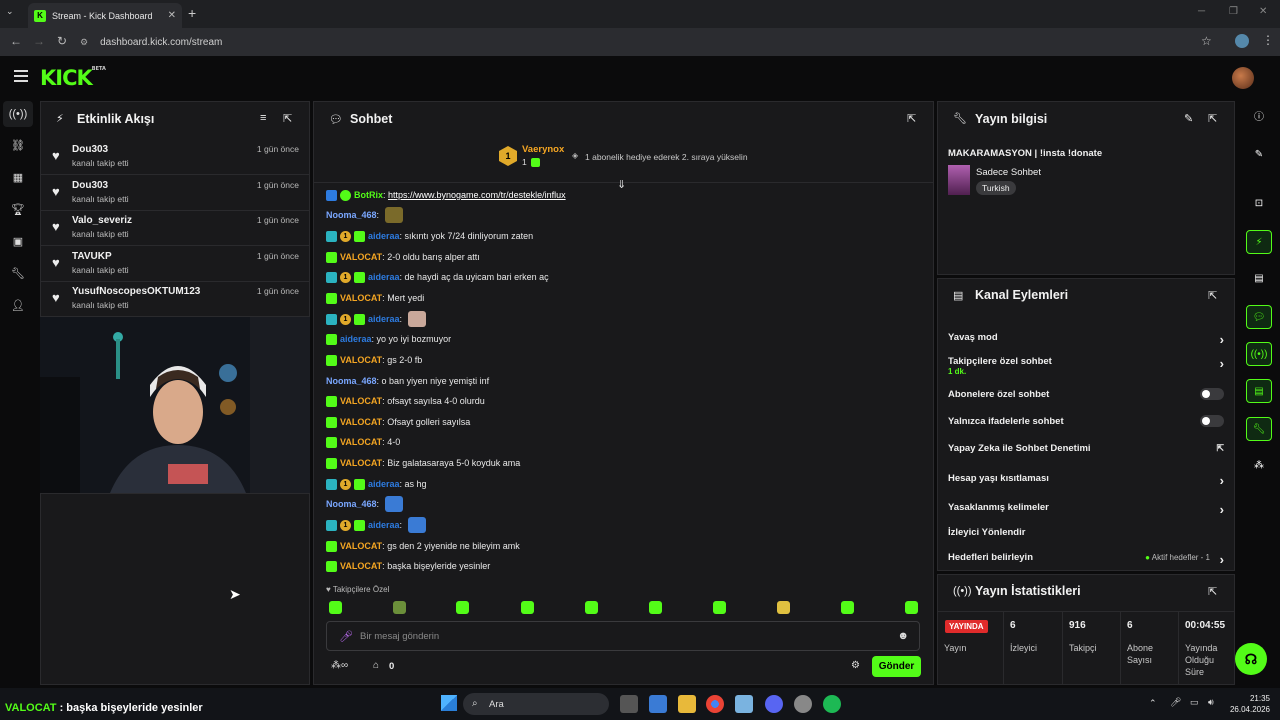 This screenshot has width=1280, height=720. What do you see at coordinates (18, 114) in the screenshot?
I see `stream-broadcast-icon: ((•))` at bounding box center [18, 114].